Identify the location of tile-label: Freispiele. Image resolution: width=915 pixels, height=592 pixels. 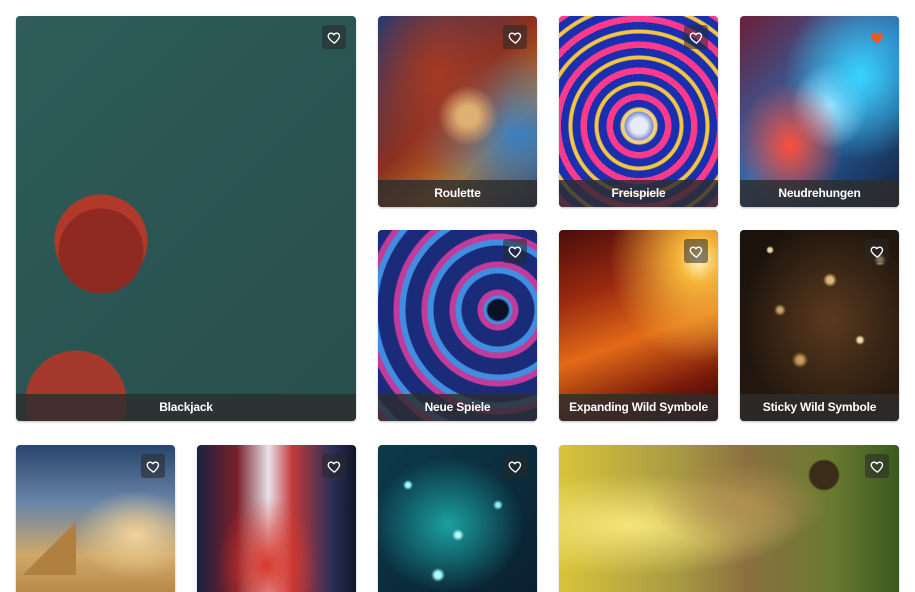
(638, 193).